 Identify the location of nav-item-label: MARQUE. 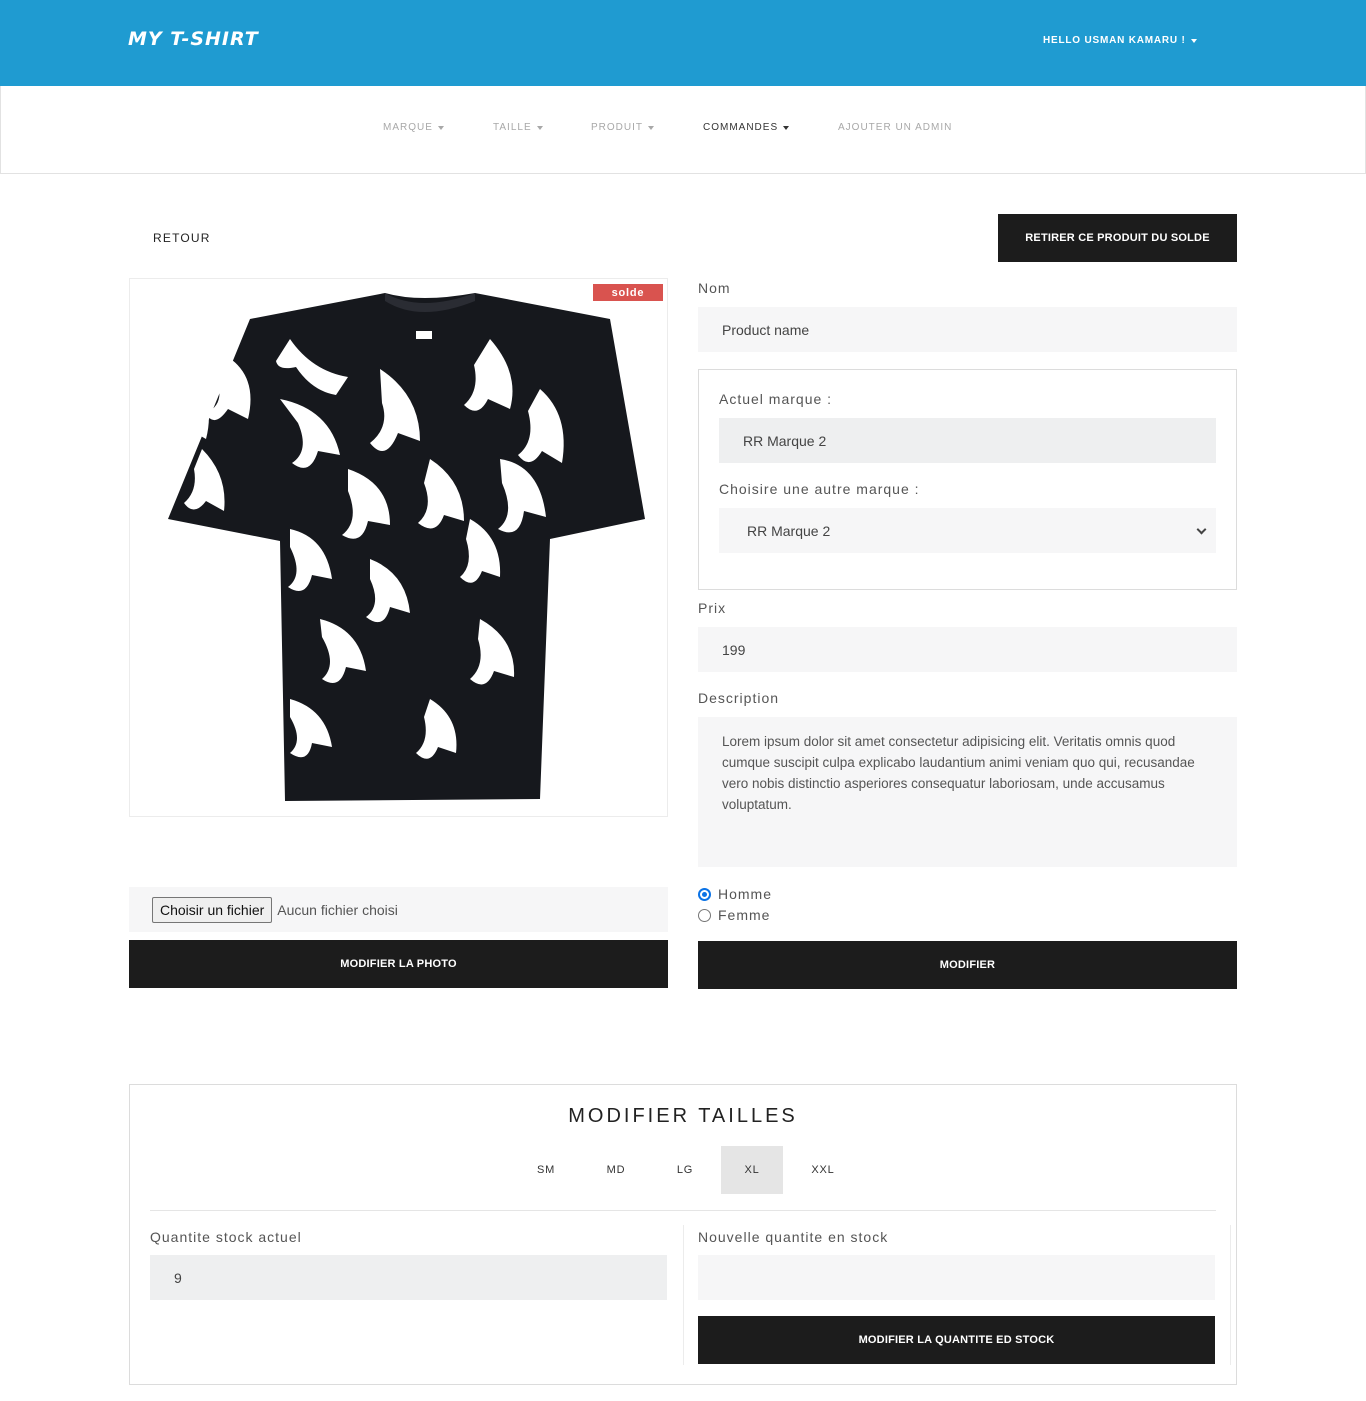
(408, 127).